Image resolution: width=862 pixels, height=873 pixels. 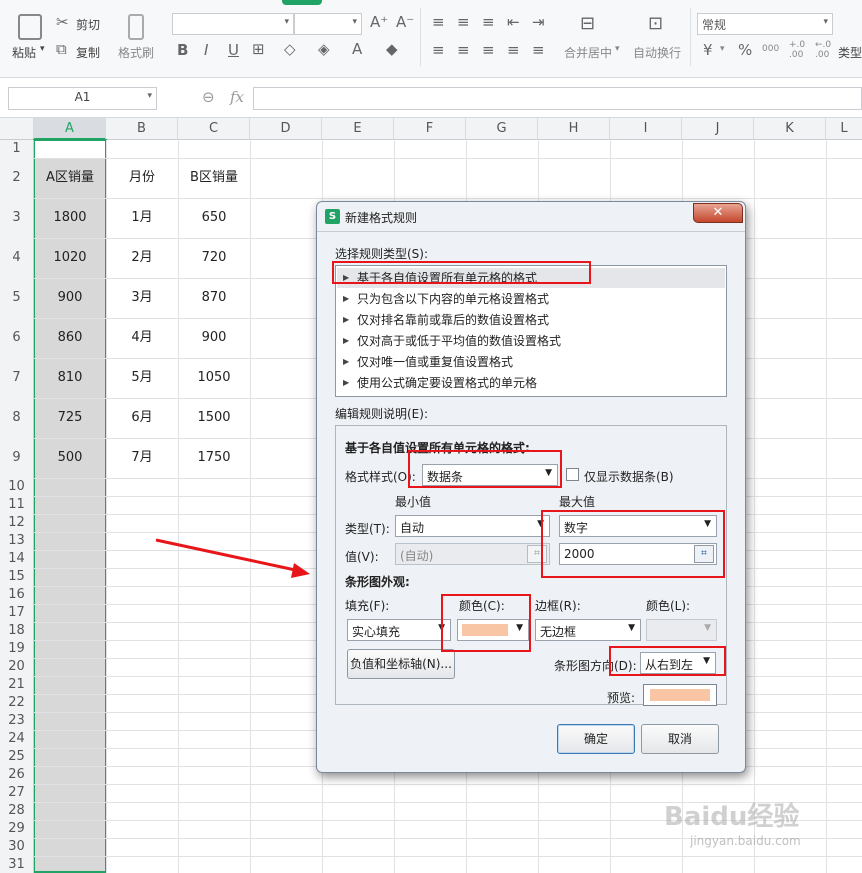 I want to click on row-header-4: 4, so click(x=17, y=258).